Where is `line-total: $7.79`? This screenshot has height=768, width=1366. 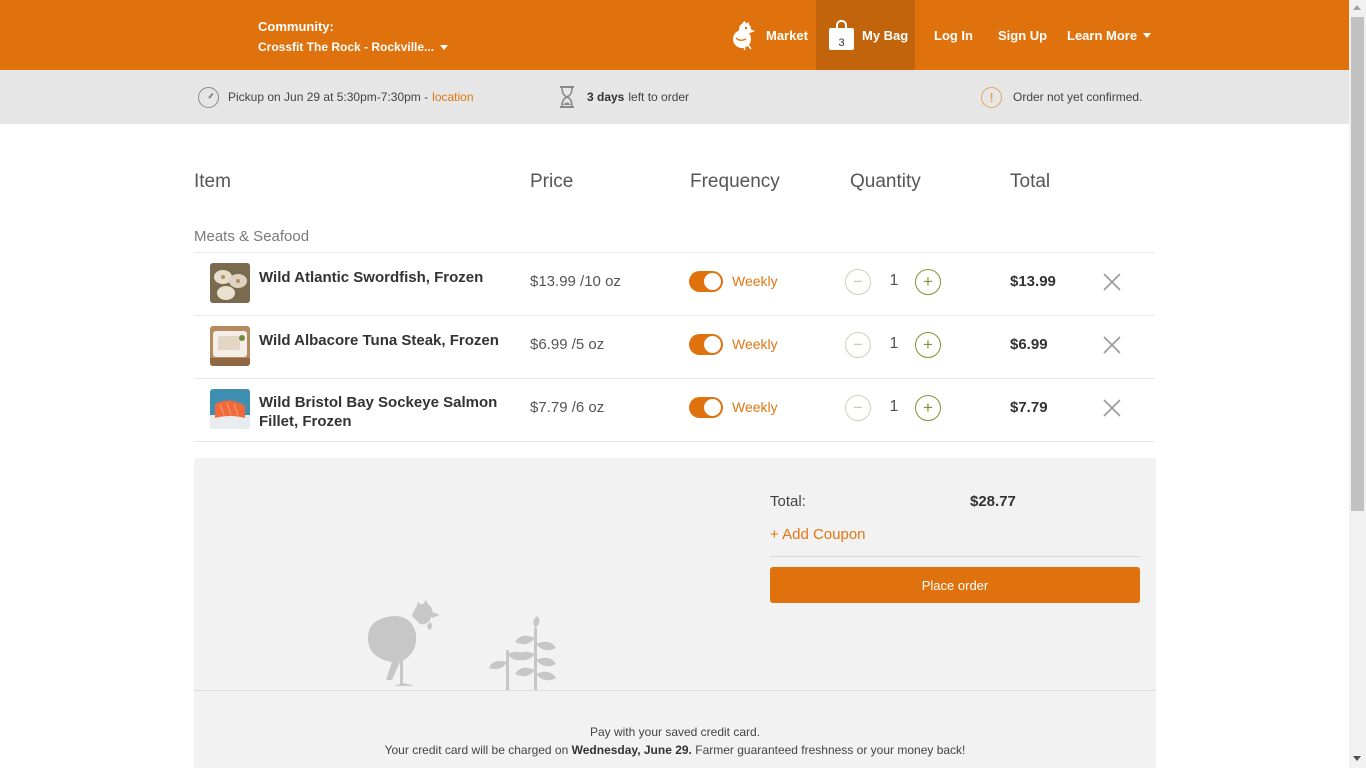
line-total: $7.79 is located at coordinates (1029, 407).